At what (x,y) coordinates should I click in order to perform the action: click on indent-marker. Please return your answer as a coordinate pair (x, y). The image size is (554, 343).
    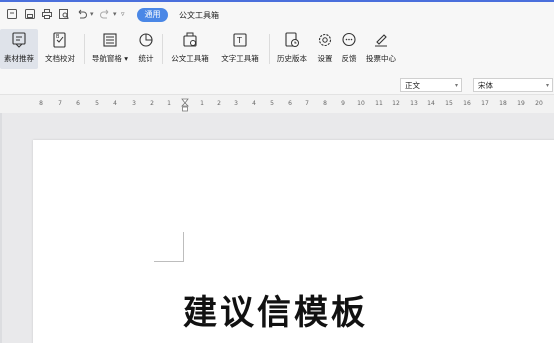
    Looking at the image, I should click on (185, 104).